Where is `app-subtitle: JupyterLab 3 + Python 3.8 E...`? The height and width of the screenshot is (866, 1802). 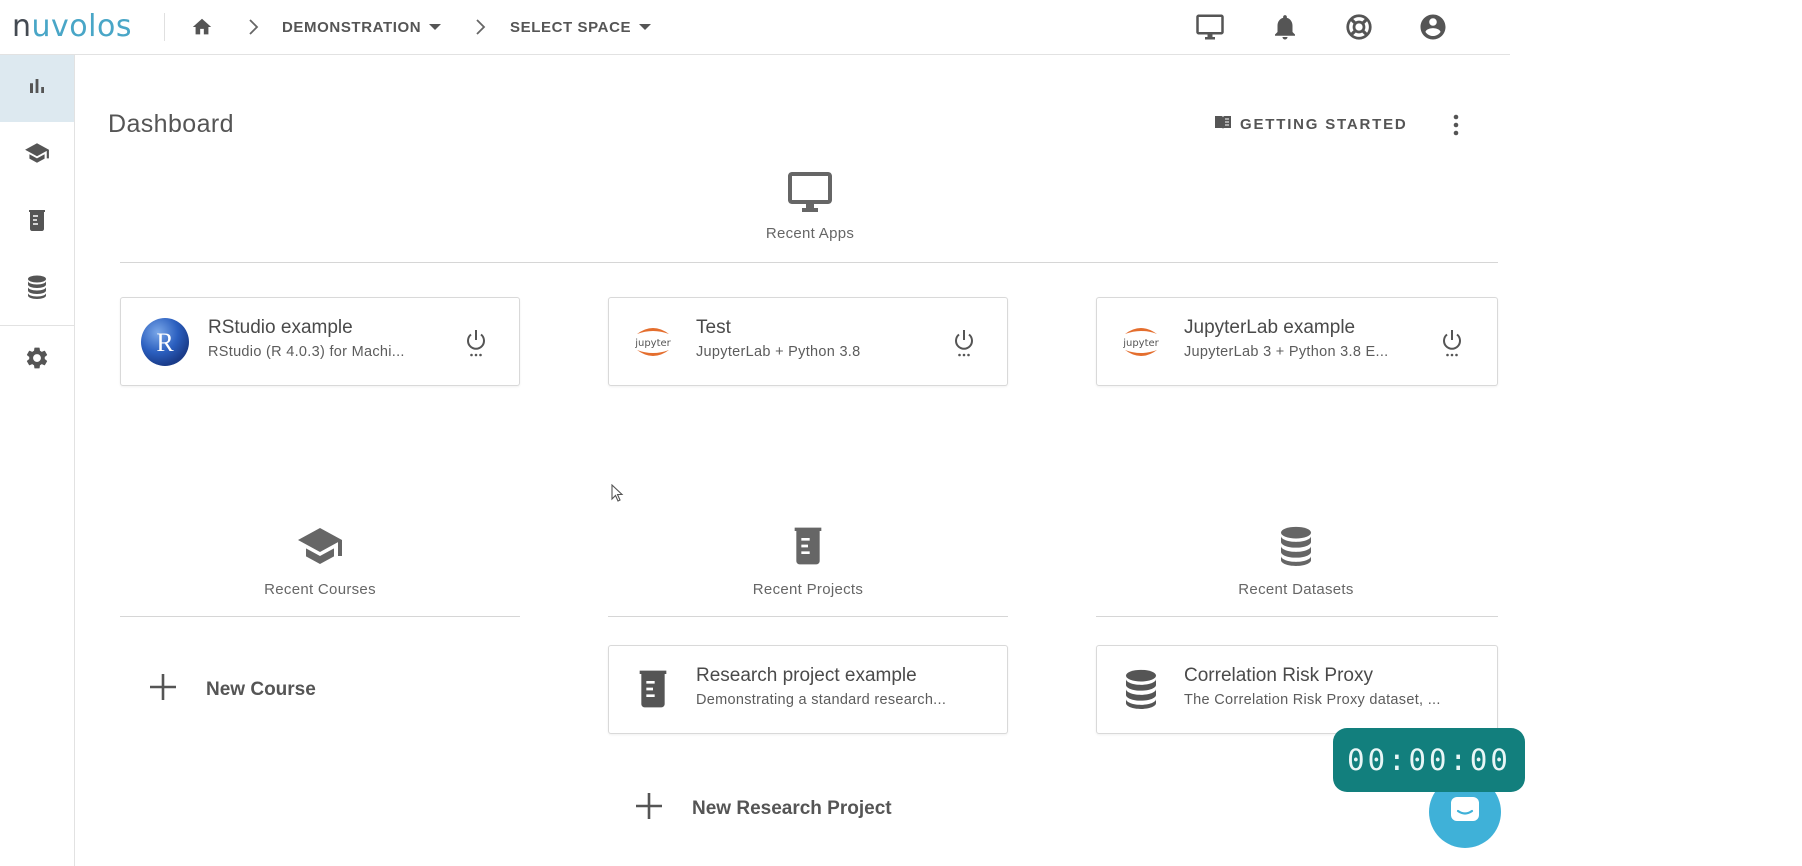
app-subtitle: JupyterLab 3 + Python 3.8 E... is located at coordinates (1286, 352).